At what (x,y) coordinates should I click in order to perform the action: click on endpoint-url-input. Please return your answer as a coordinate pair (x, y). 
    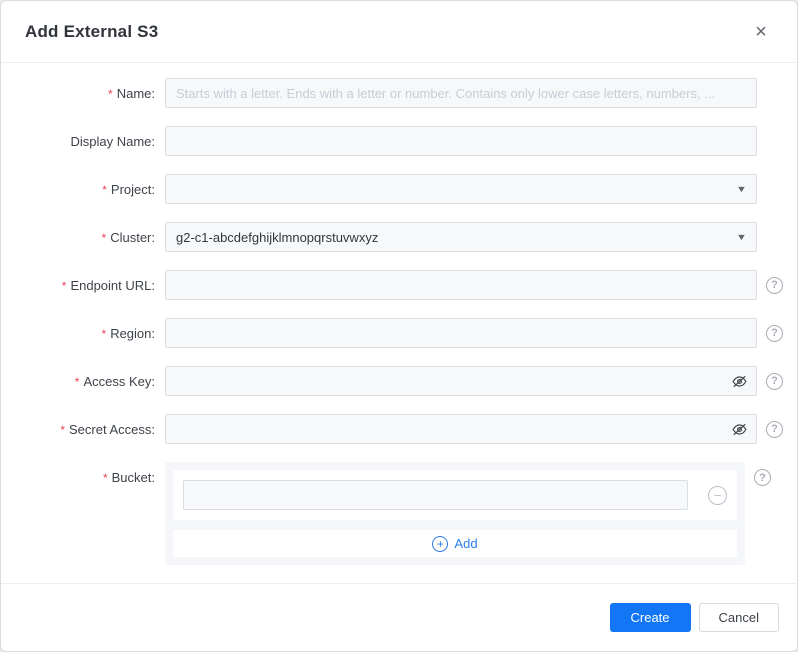
    Looking at the image, I should click on (461, 285).